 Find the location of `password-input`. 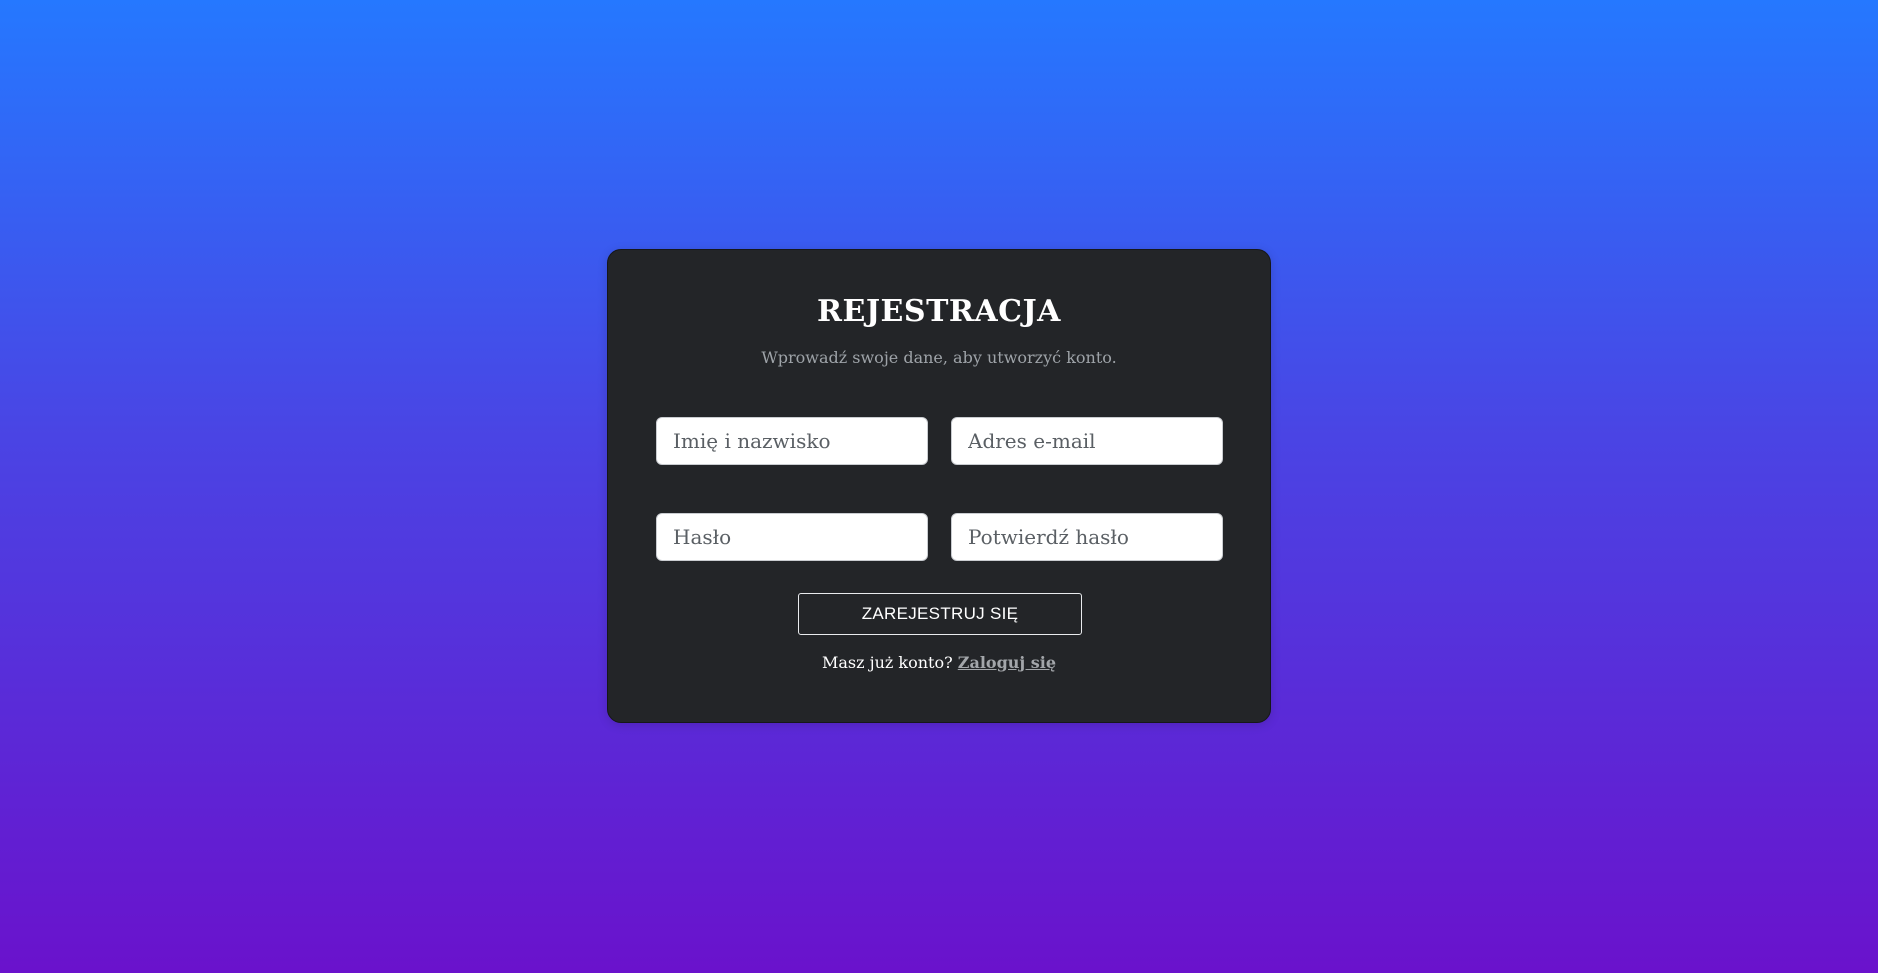

password-input is located at coordinates (792, 537).